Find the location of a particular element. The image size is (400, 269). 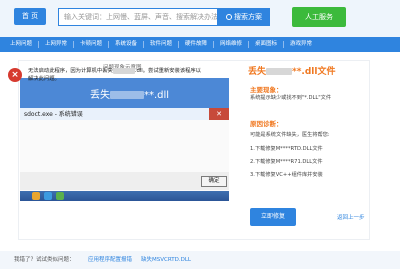

dialog-ok-button: 确定 is located at coordinates (214, 181).